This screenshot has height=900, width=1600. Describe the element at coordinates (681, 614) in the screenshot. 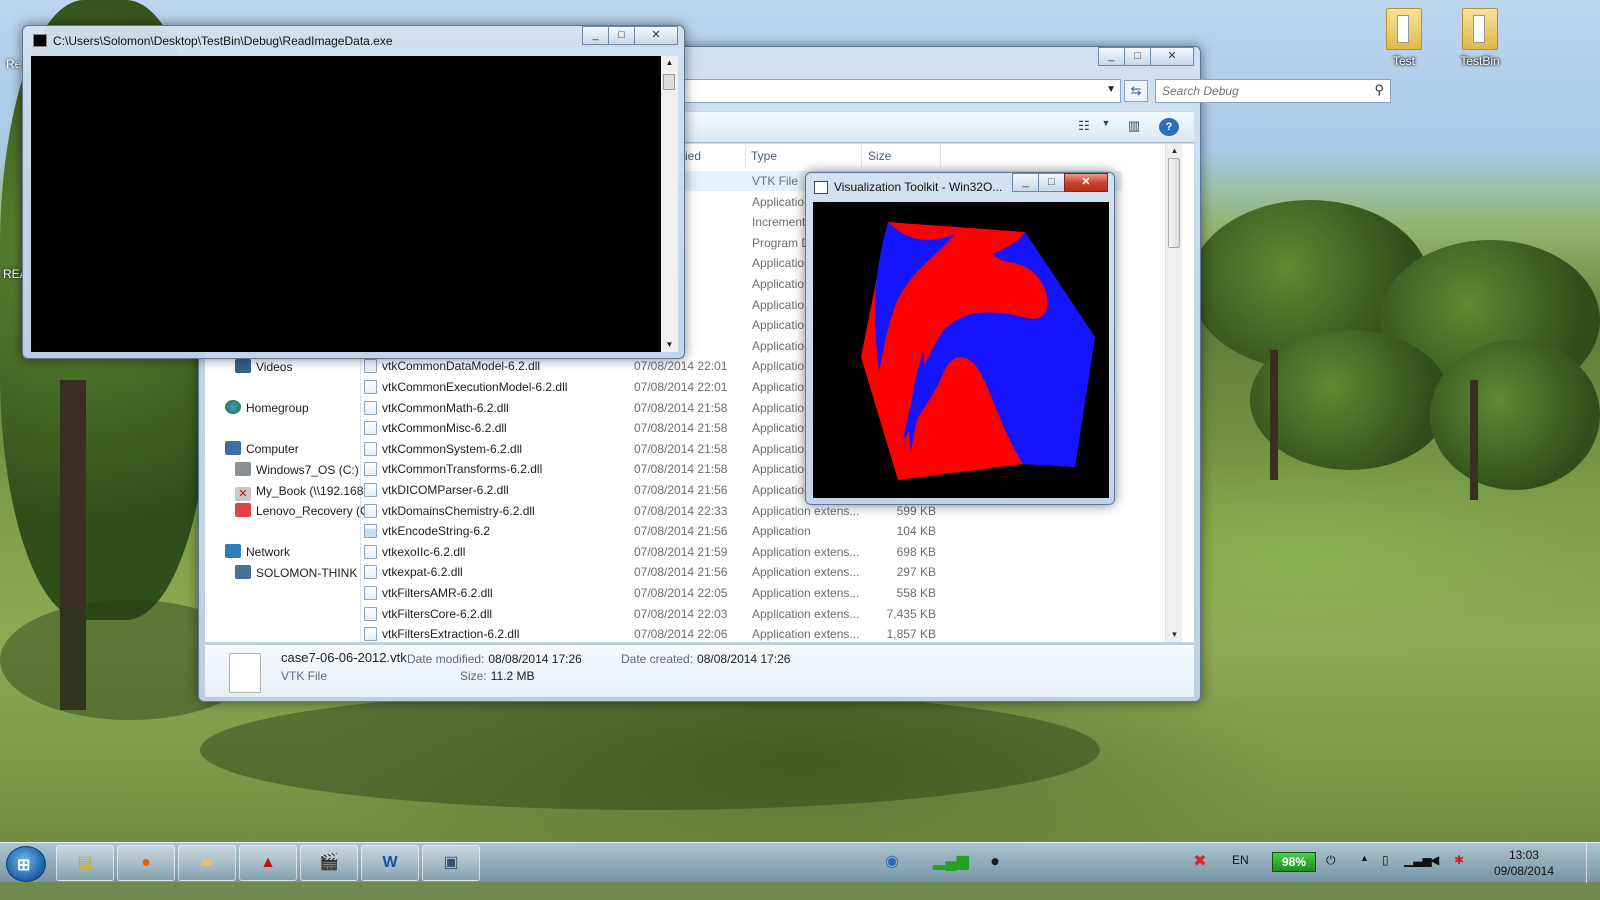

I see `file-date: 07/08/2014 22:03` at that location.